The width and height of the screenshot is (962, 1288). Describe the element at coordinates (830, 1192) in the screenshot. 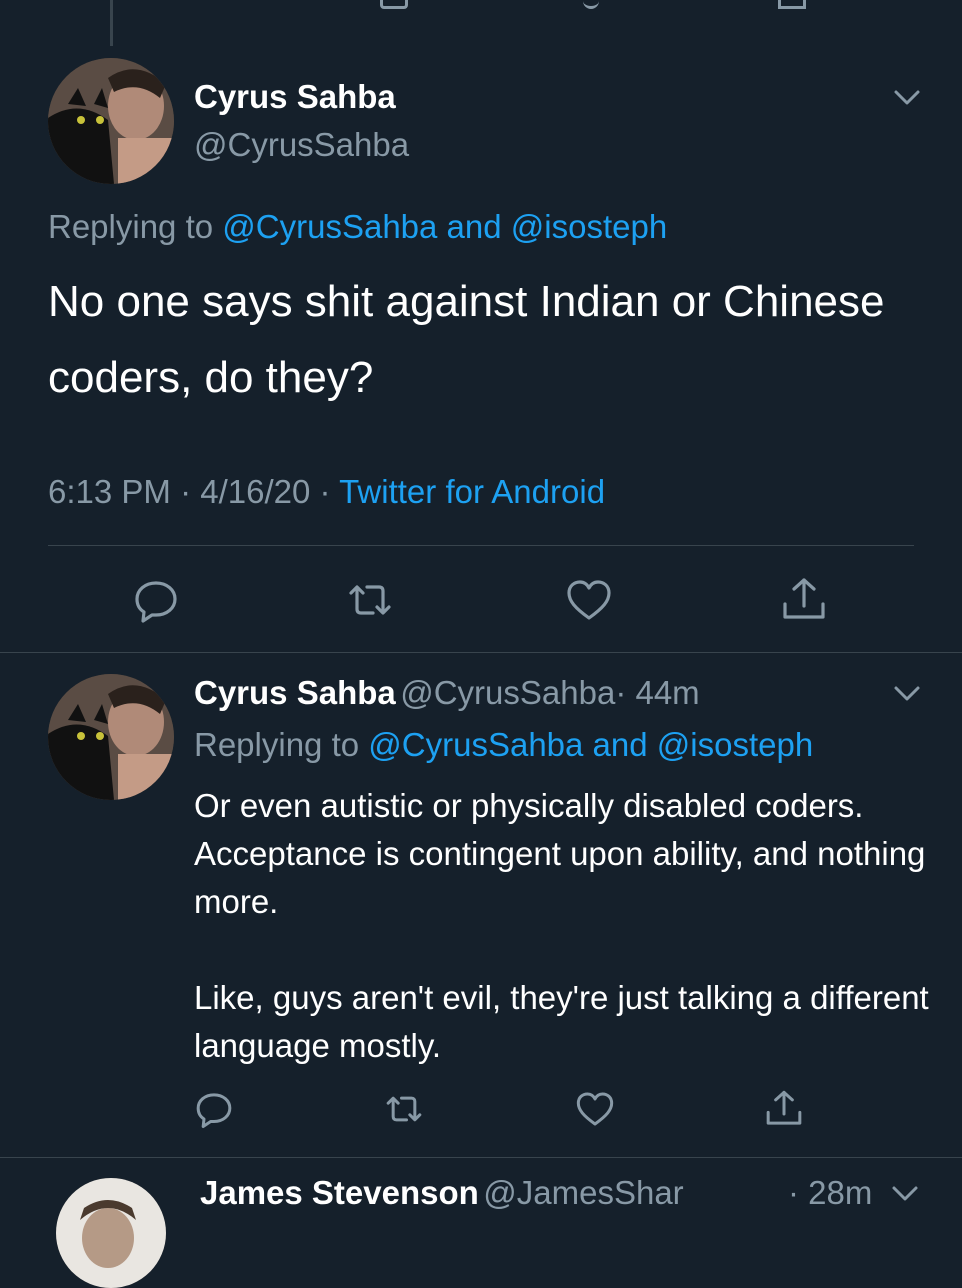

I see `tweet-time-ago: · 28m` at that location.